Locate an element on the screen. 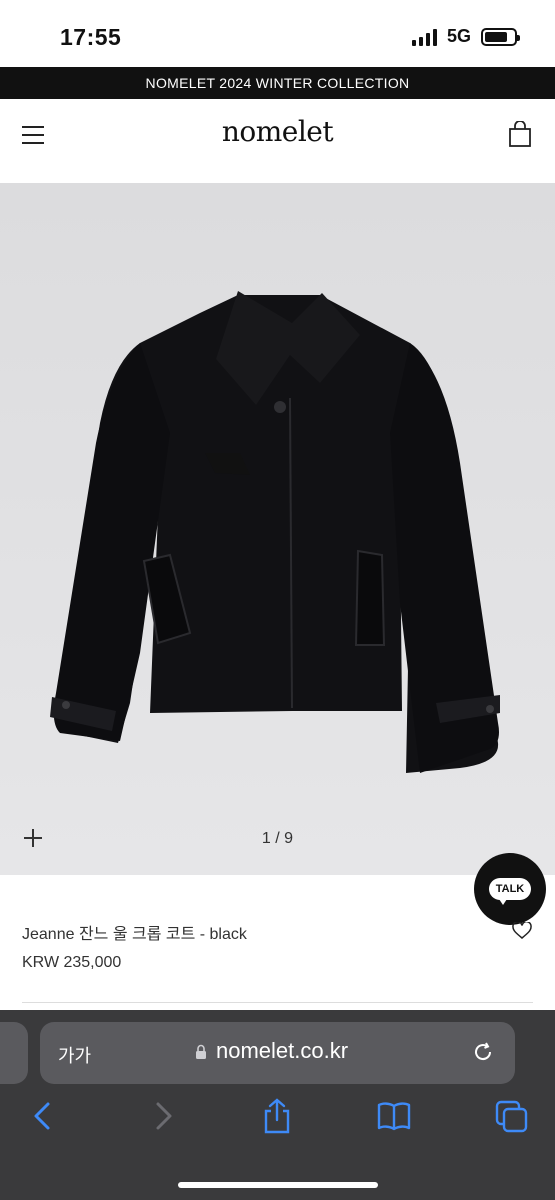 Image resolution: width=555 pixels, height=1200 pixels. bookmarks-icon is located at coordinates (394, 1116).